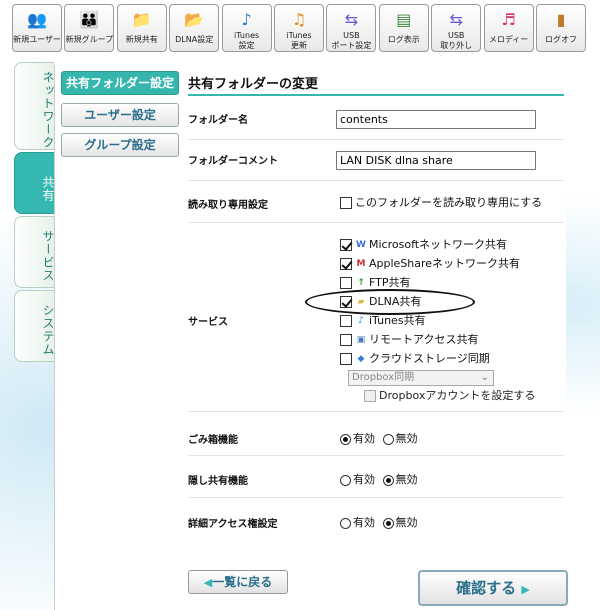 The image size is (600, 610). What do you see at coordinates (345, 439) in the screenshot?
I see `trash-enabled-radio` at bounding box center [345, 439].